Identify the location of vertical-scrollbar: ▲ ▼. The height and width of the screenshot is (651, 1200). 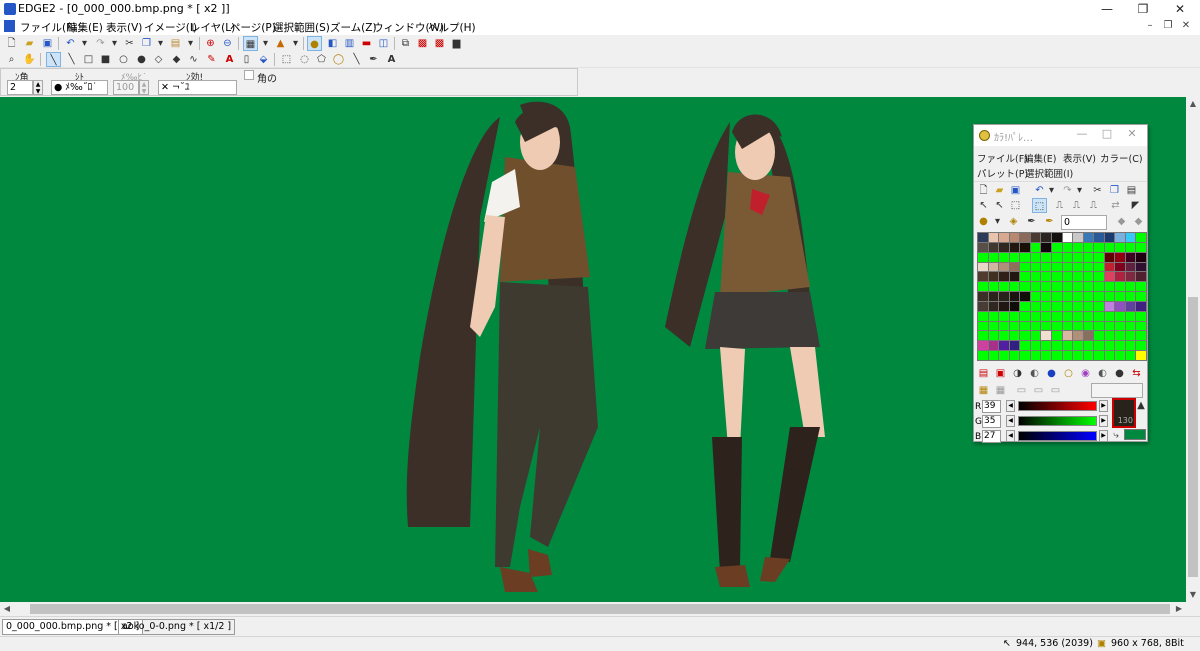
(1193, 349).